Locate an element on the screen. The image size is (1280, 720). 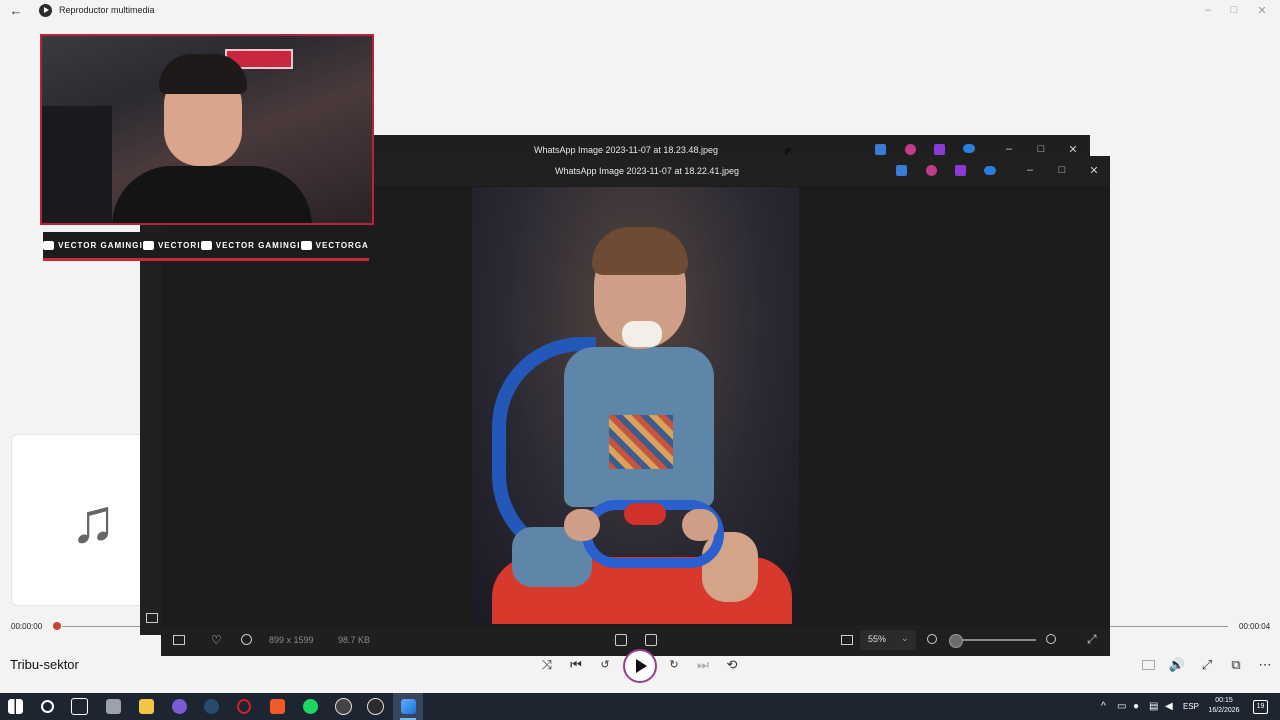
input-language: ESP is located at coordinates (1191, 706).